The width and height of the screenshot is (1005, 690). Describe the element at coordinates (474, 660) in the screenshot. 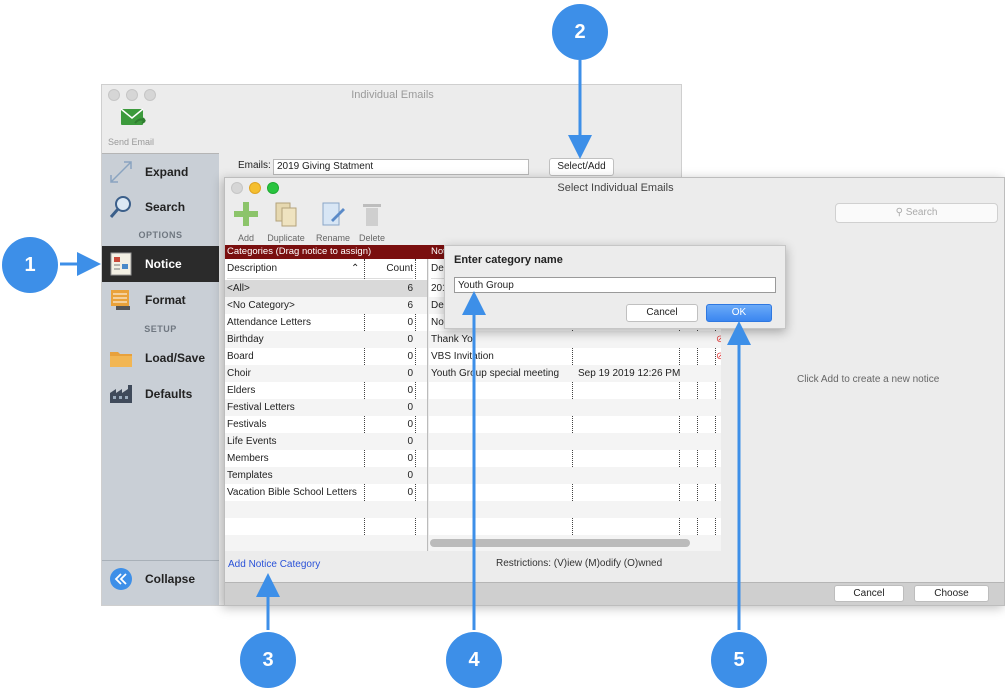

I see `callout-4: 4` at that location.